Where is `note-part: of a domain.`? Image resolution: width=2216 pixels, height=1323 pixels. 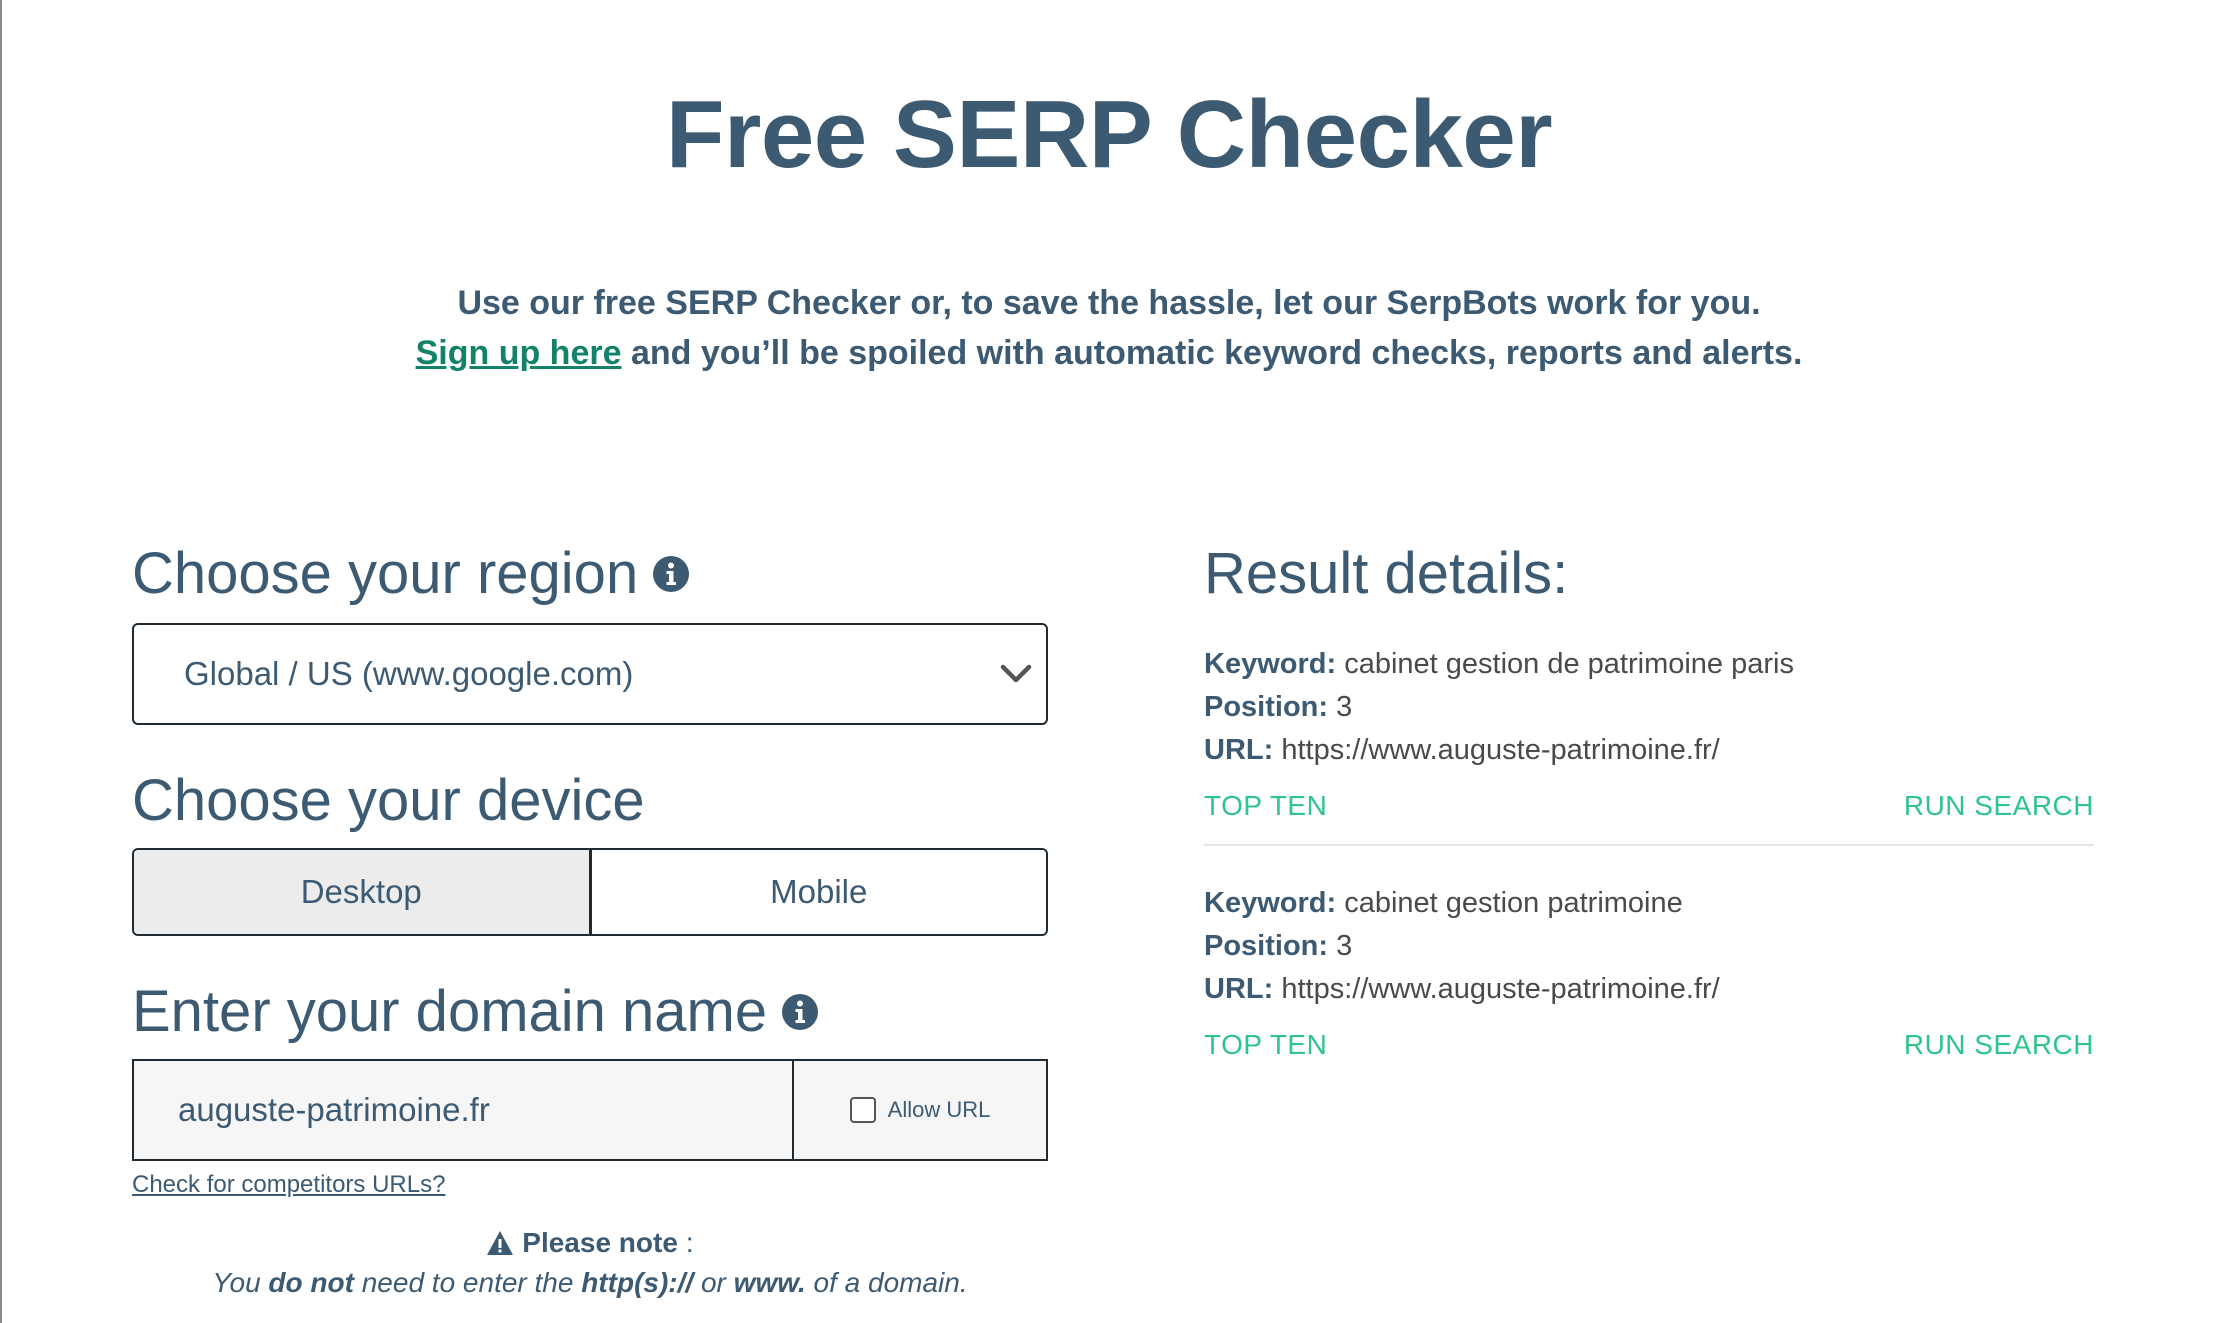
note-part: of a domain. is located at coordinates (886, 1282).